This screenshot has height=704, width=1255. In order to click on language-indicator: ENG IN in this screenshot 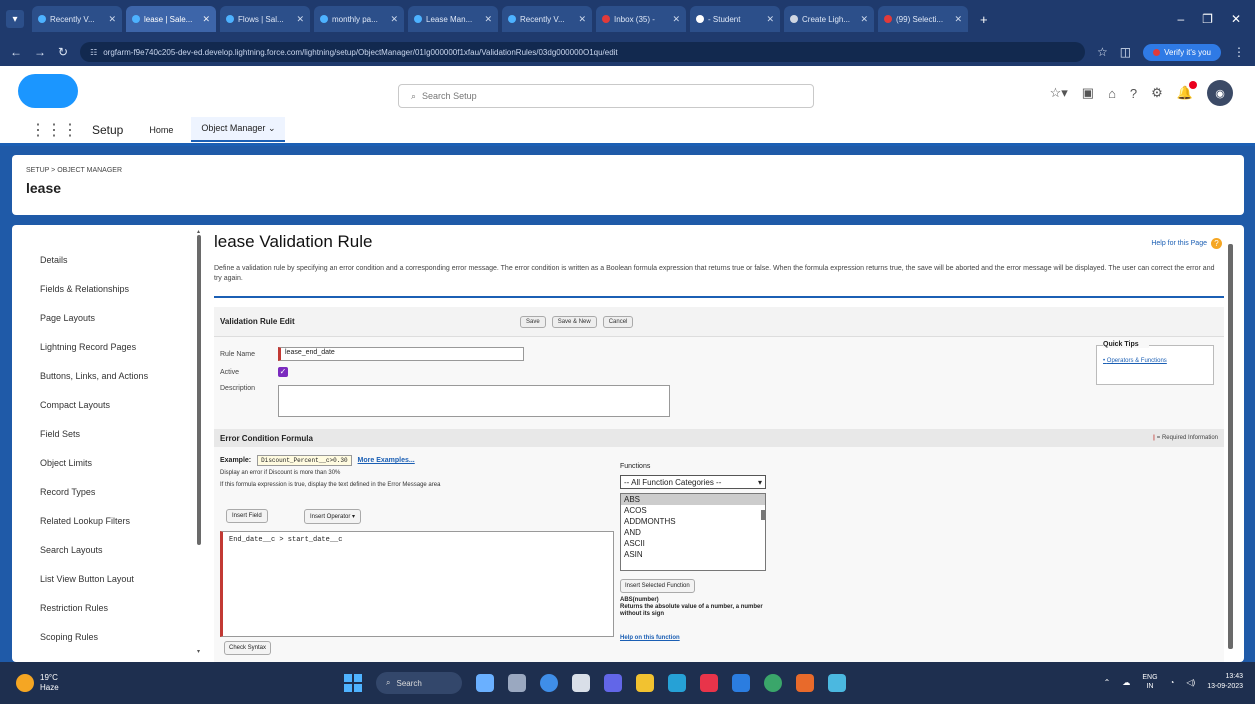, I will do `click(1149, 682)`.